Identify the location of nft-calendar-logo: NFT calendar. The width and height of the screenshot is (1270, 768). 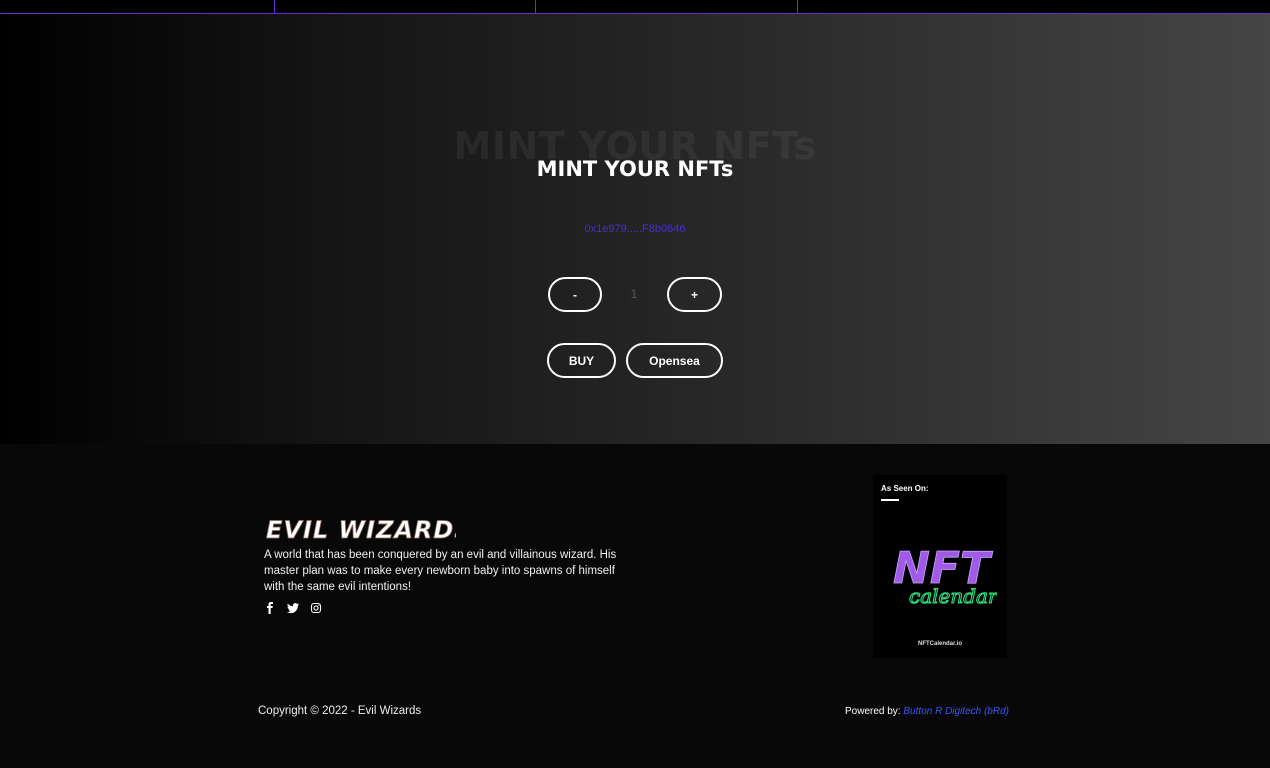
(943, 575).